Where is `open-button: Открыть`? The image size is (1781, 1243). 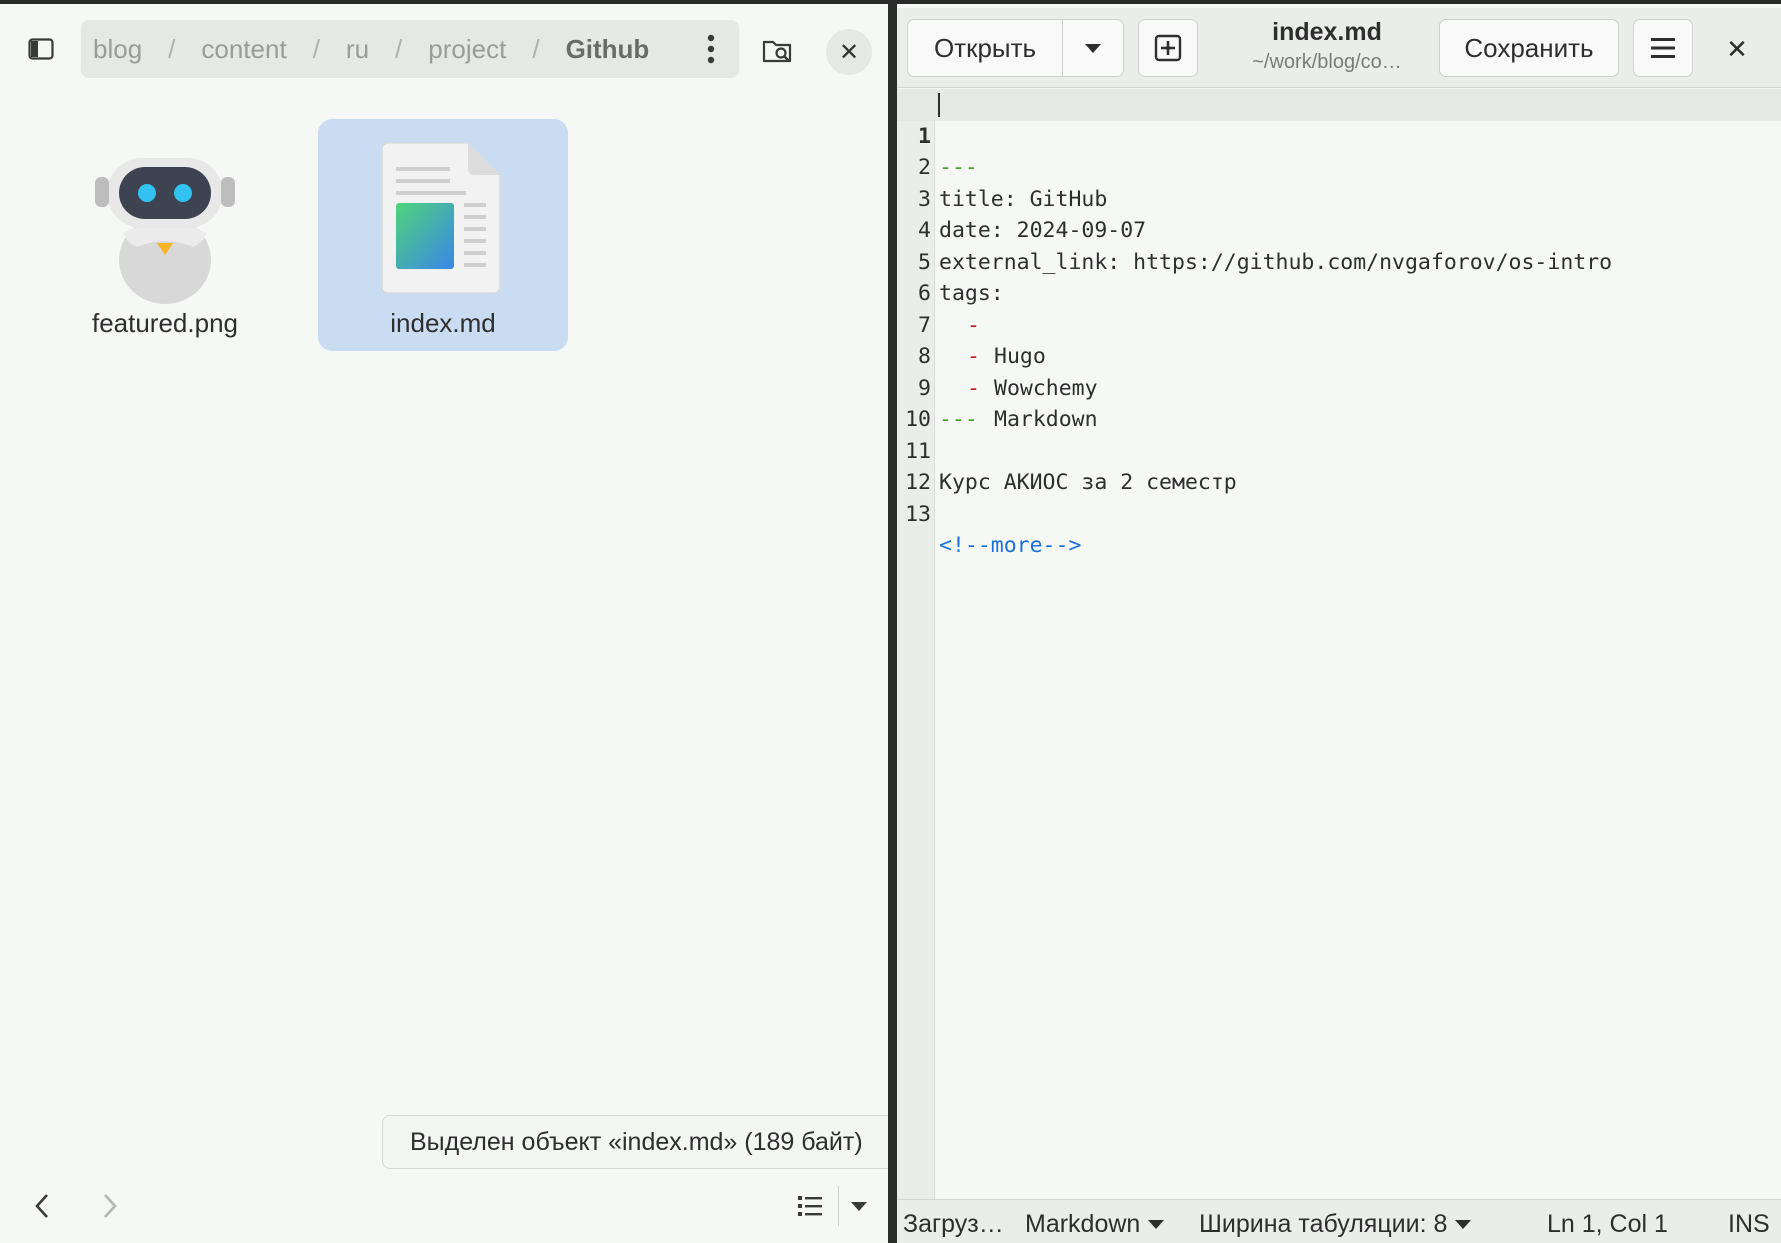 open-button: Открыть is located at coordinates (985, 48).